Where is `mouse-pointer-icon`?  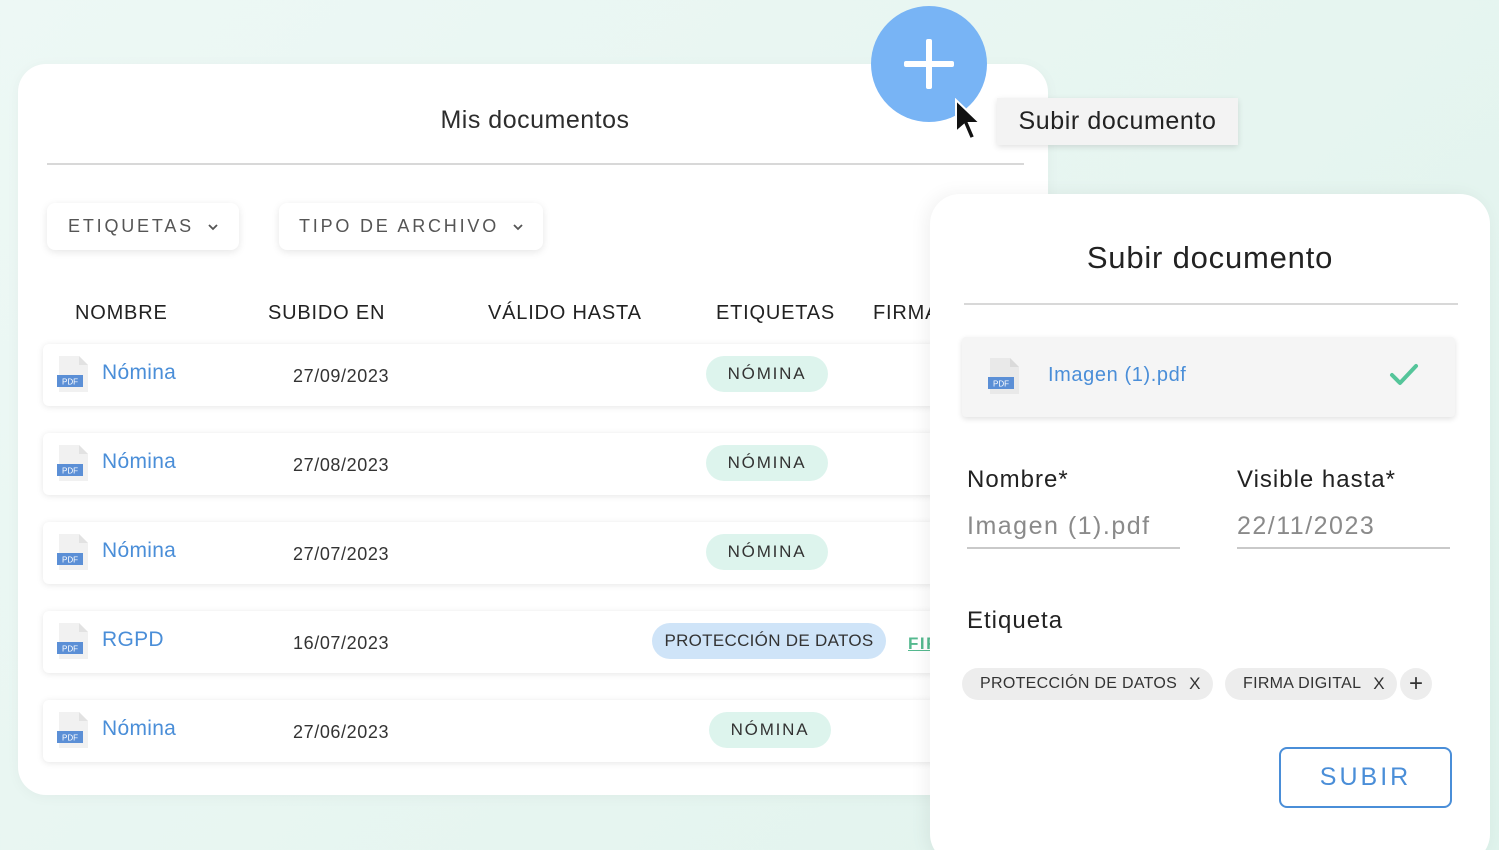 mouse-pointer-icon is located at coordinates (969, 119).